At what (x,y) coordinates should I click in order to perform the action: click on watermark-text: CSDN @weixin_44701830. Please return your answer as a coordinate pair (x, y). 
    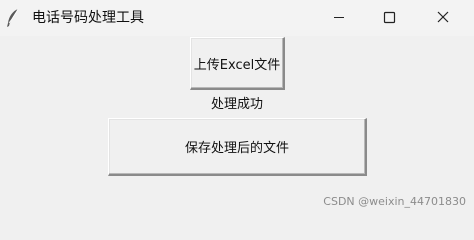
    Looking at the image, I should click on (394, 201).